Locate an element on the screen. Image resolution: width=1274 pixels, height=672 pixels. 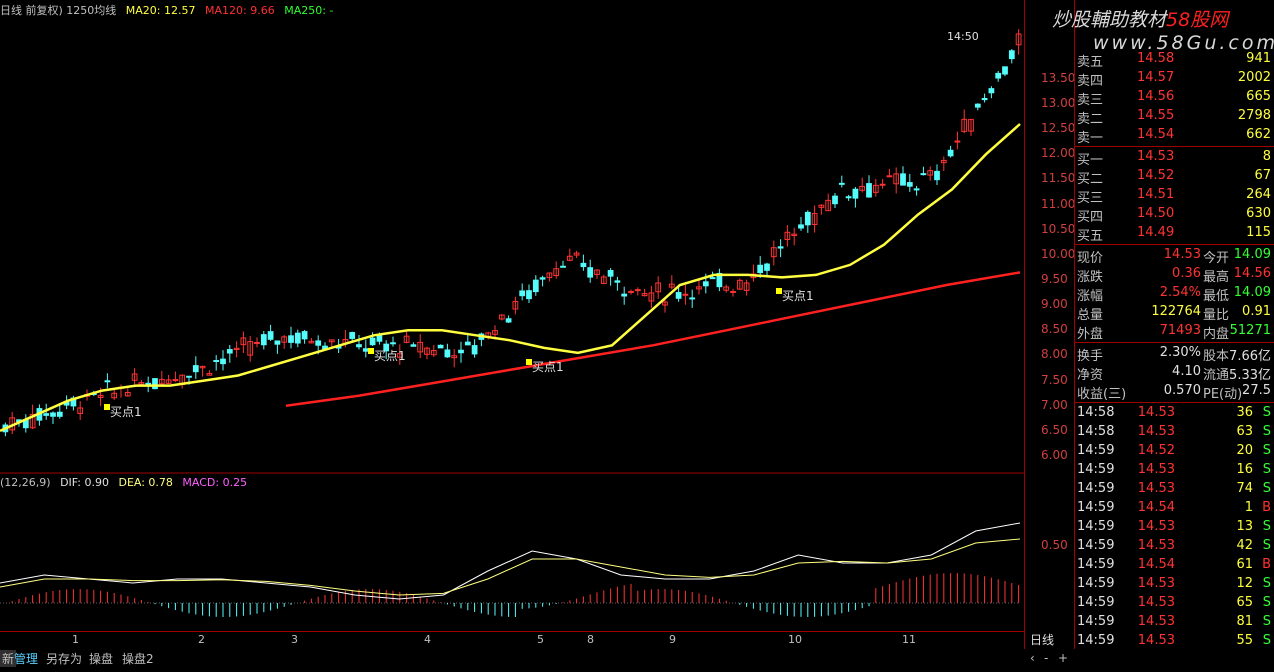
quote-cell: 买五 is located at coordinates (1090, 236).